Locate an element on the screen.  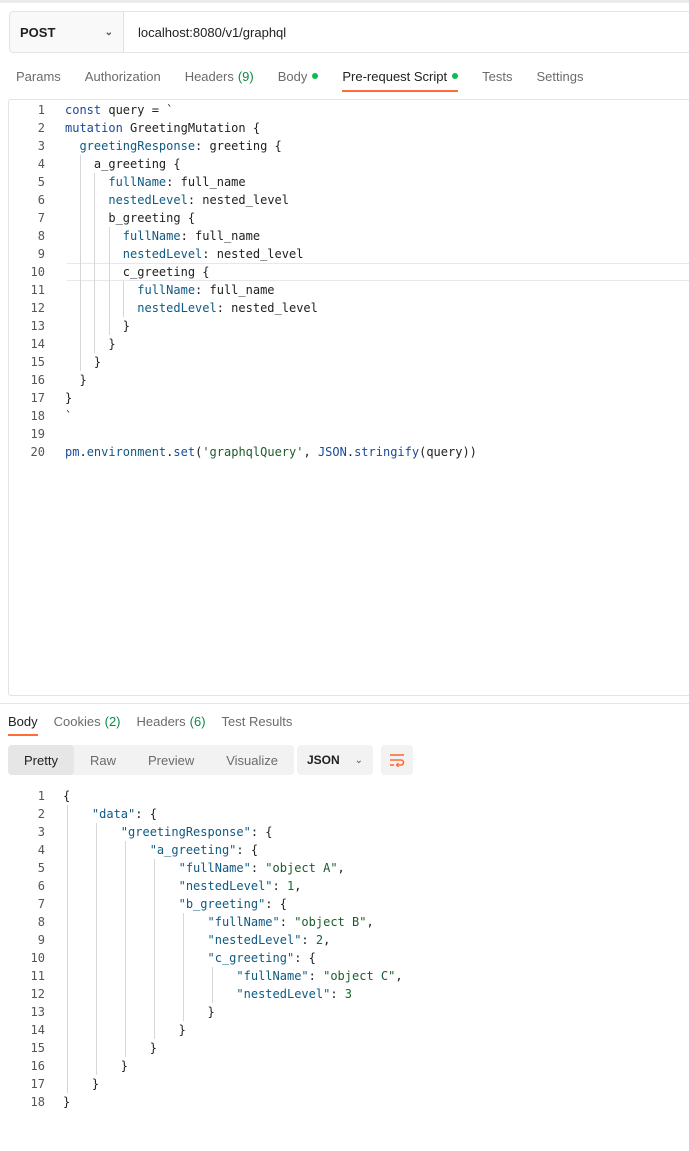
tab-tests: Tests is located at coordinates (497, 76).